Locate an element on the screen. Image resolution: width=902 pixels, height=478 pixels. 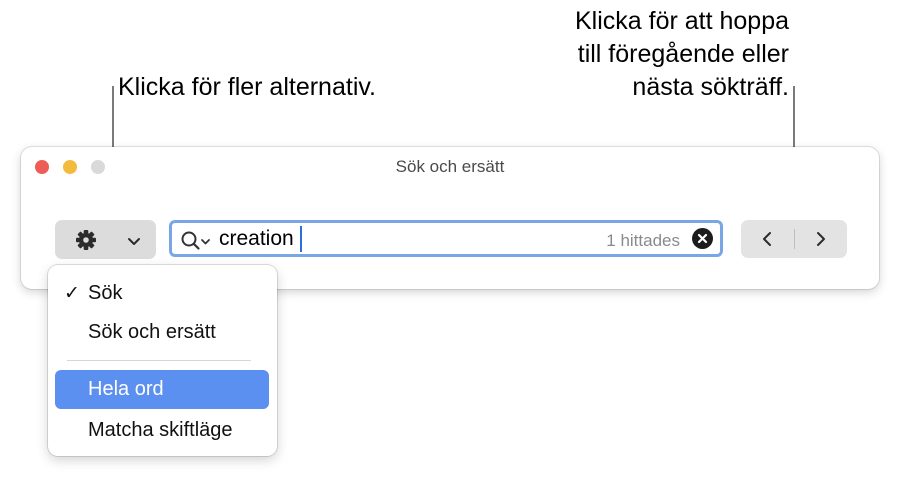
previous-match-button is located at coordinates (767, 239).